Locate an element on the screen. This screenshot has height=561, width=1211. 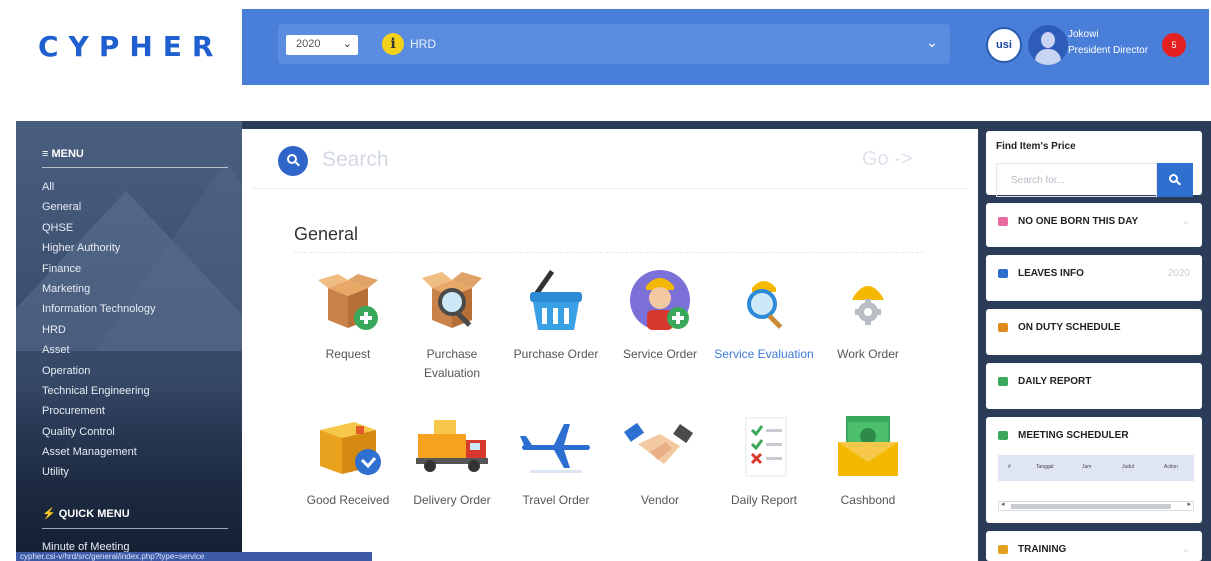
tile-label: Good Received is located at coordinates (348, 500).